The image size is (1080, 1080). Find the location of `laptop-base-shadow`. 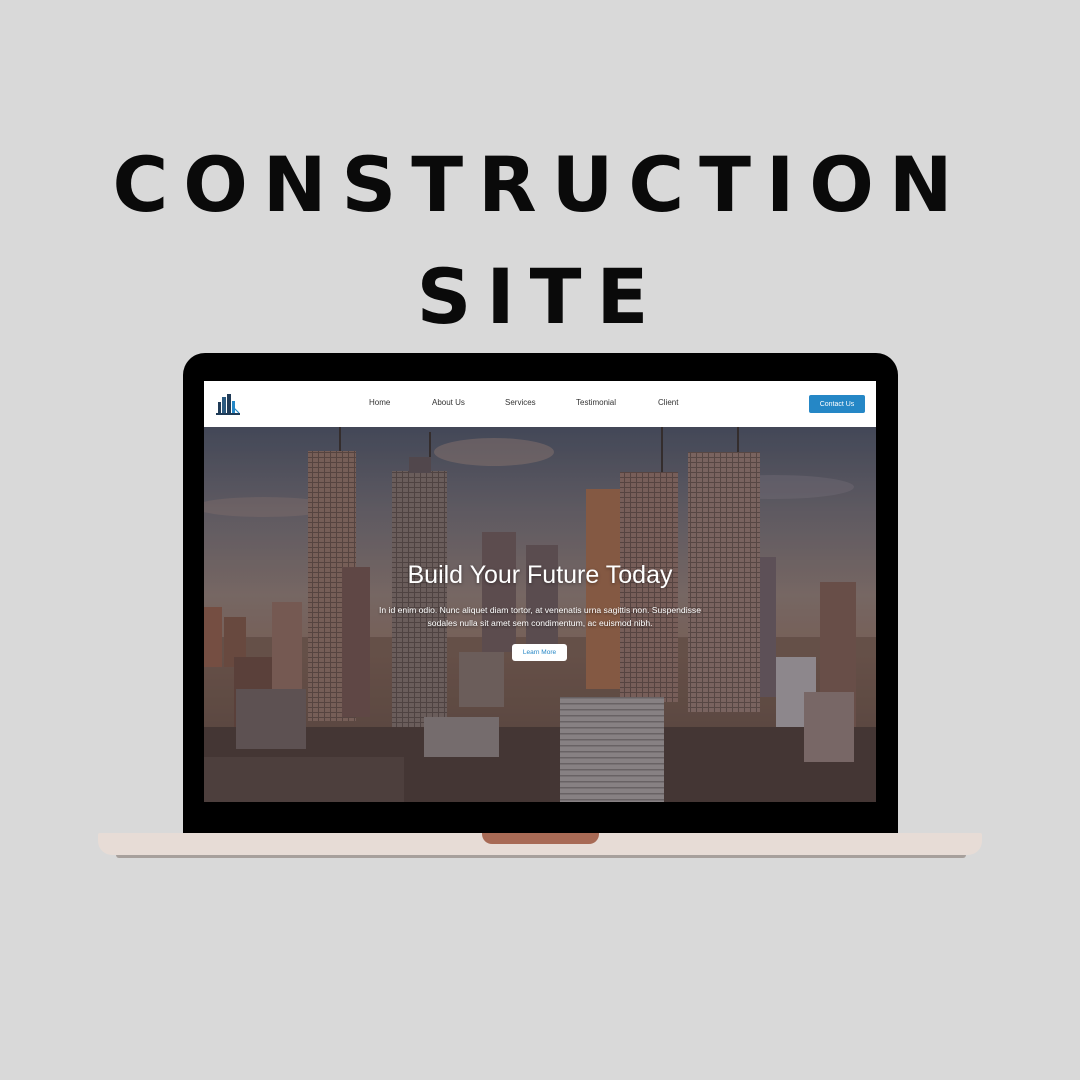

laptop-base-shadow is located at coordinates (541, 856).